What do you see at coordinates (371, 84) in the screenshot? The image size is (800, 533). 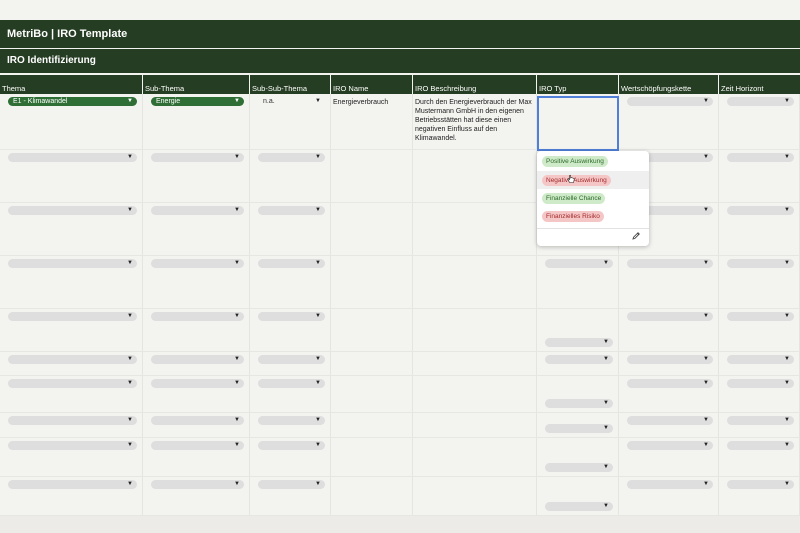 I see `column-header-iro-name: IRO Name` at bounding box center [371, 84].